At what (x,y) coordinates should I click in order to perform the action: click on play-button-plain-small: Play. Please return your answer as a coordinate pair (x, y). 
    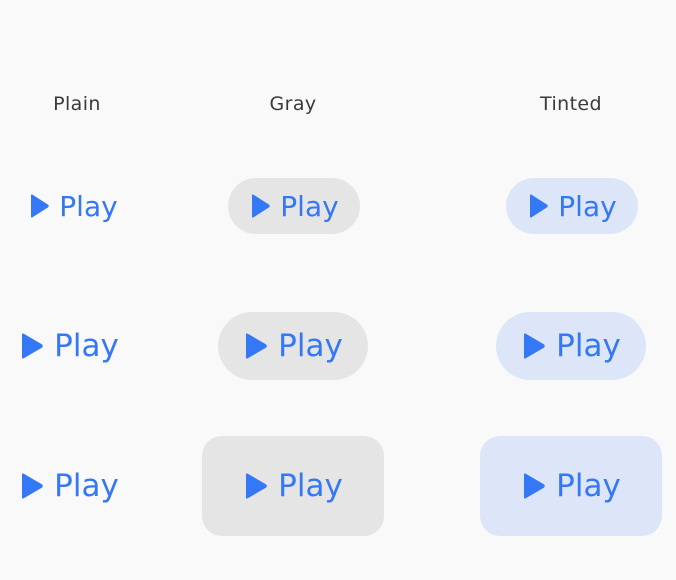
    Looking at the image, I should click on (73, 206).